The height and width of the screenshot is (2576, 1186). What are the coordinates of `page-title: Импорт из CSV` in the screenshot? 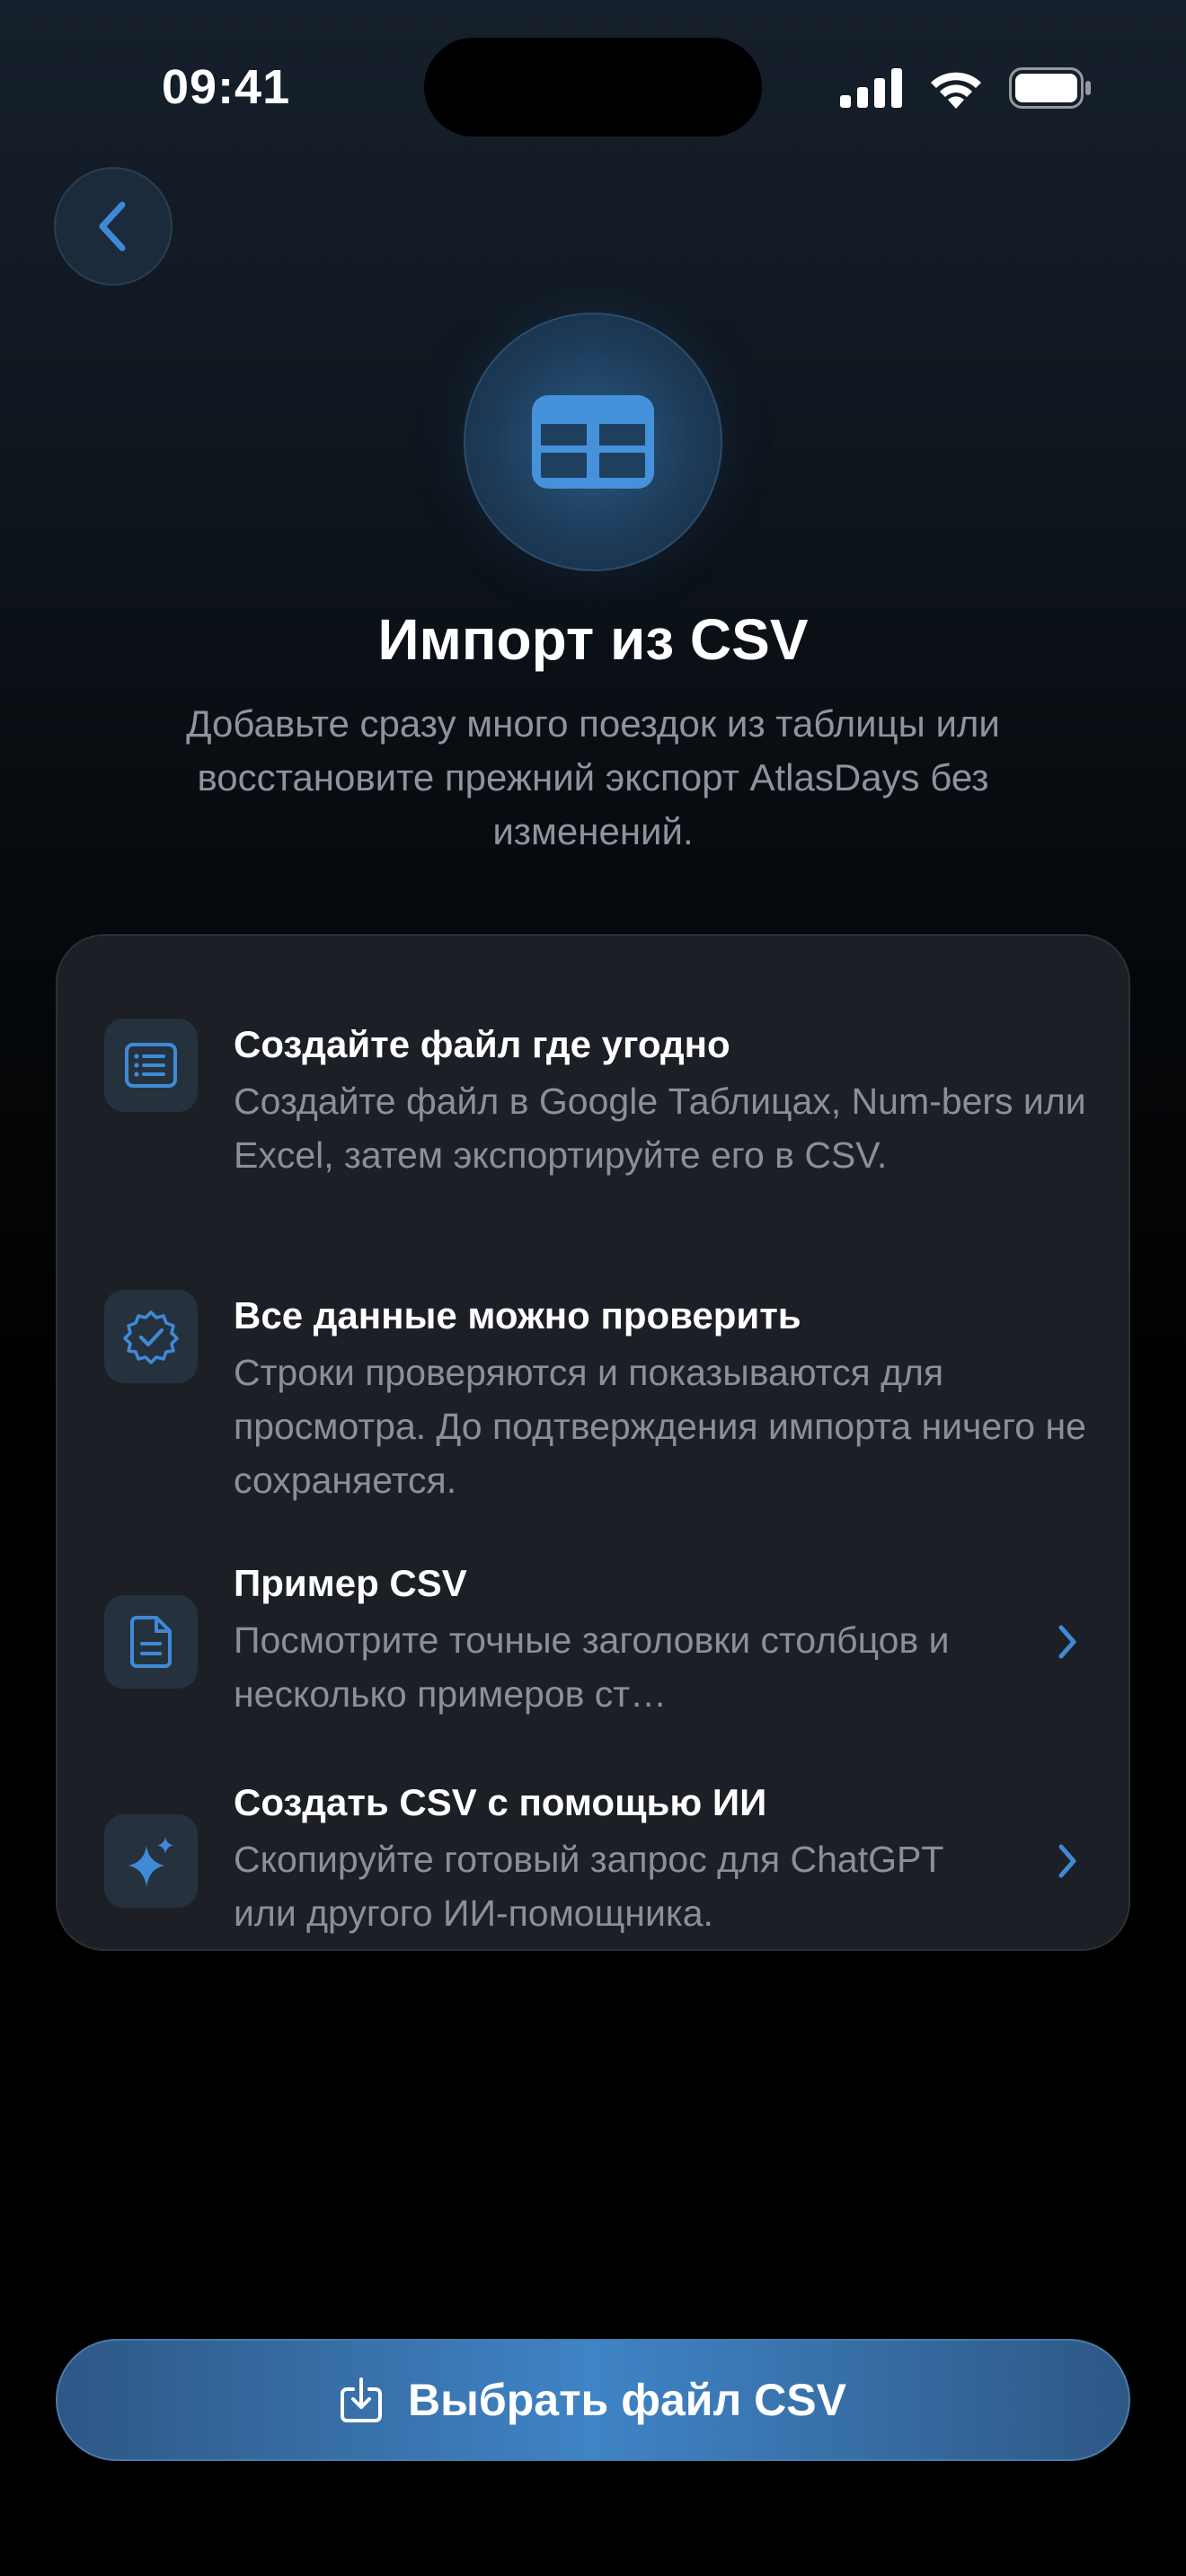 It's located at (593, 639).